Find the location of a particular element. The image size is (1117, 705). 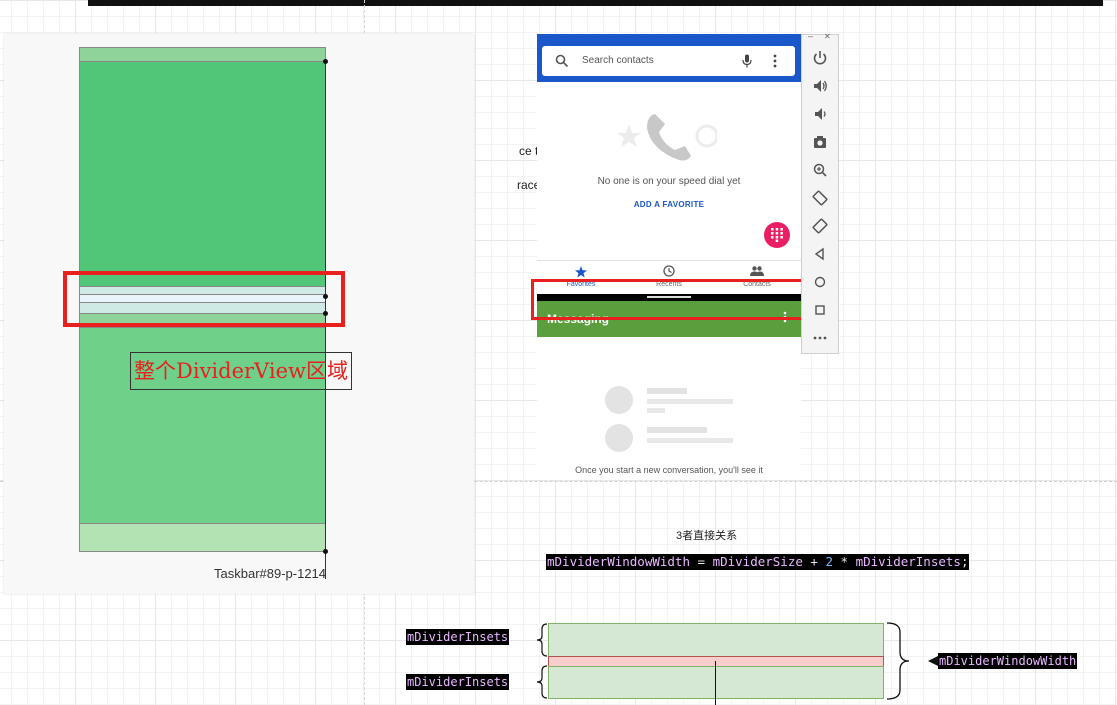

divider-caption: 整个DividerView区域 is located at coordinates (241, 371).